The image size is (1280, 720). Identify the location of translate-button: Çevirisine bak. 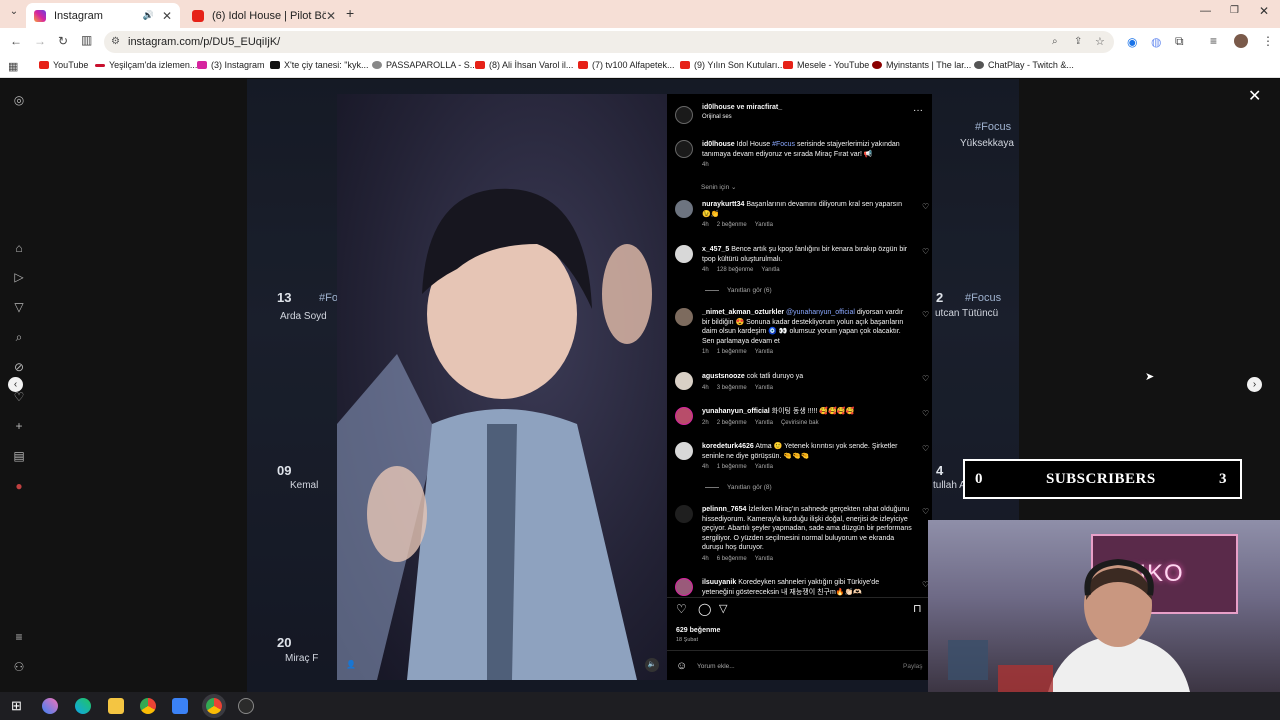
(800, 423).